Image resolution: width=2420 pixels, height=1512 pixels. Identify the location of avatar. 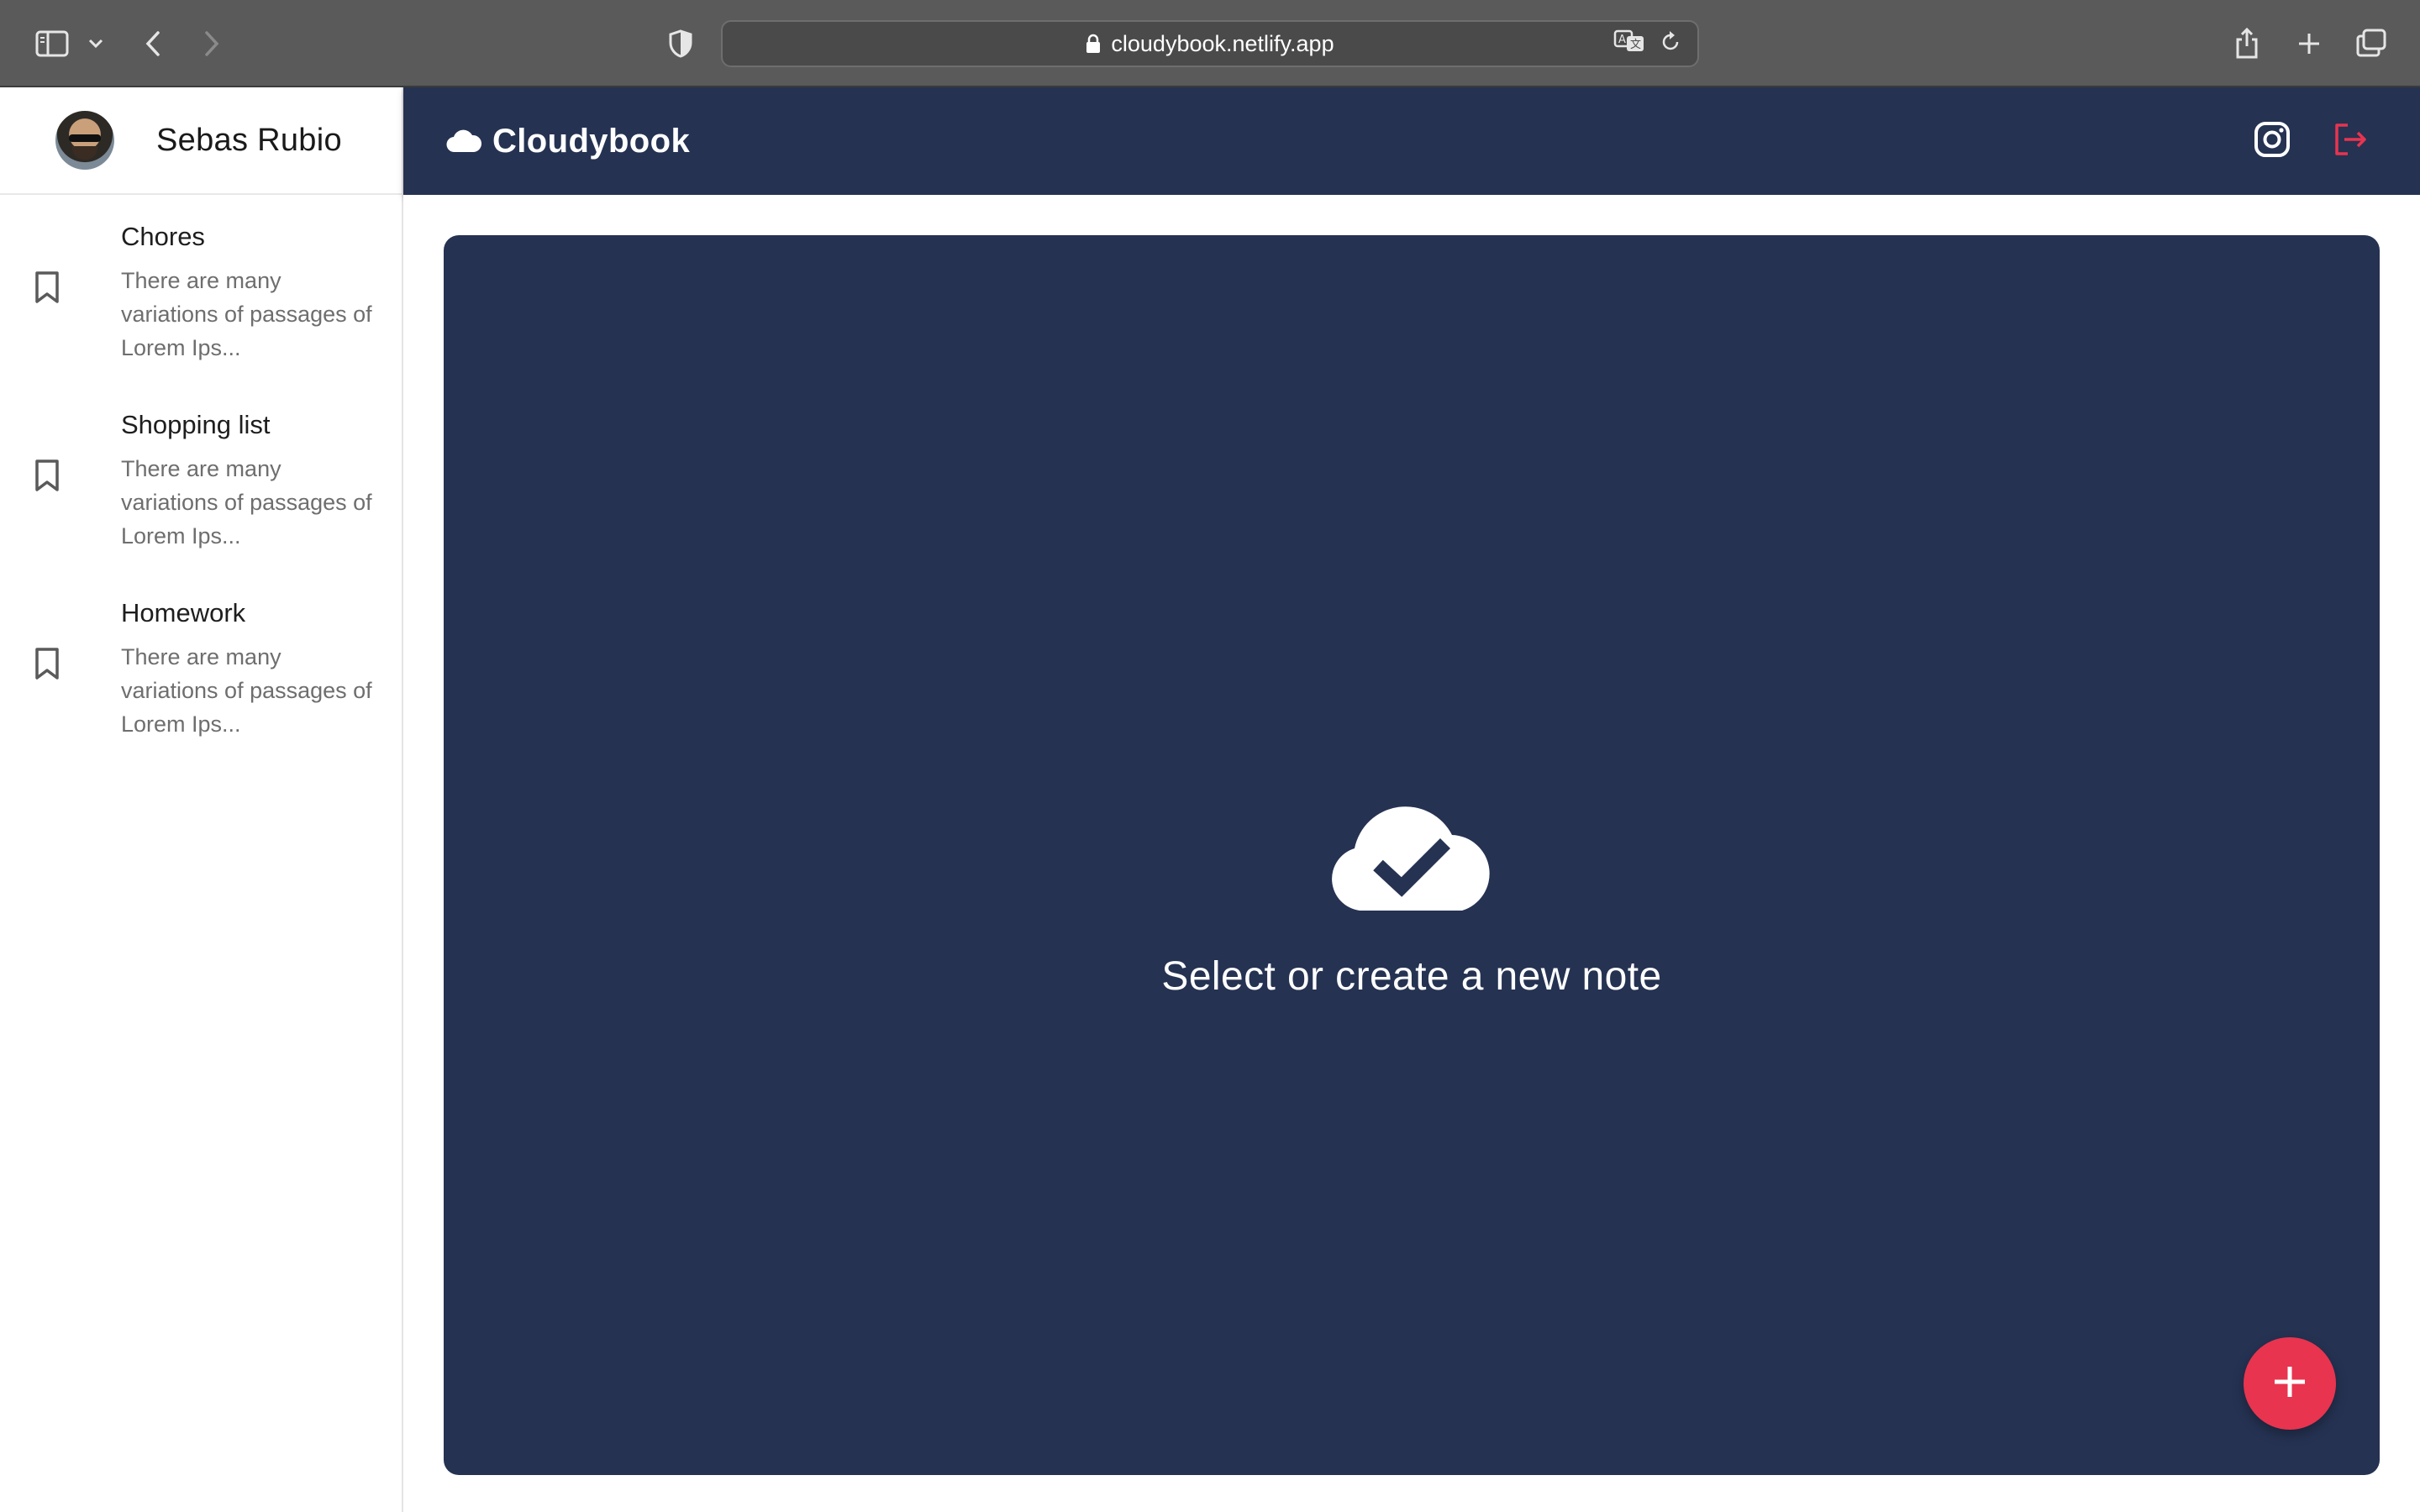
(84, 140).